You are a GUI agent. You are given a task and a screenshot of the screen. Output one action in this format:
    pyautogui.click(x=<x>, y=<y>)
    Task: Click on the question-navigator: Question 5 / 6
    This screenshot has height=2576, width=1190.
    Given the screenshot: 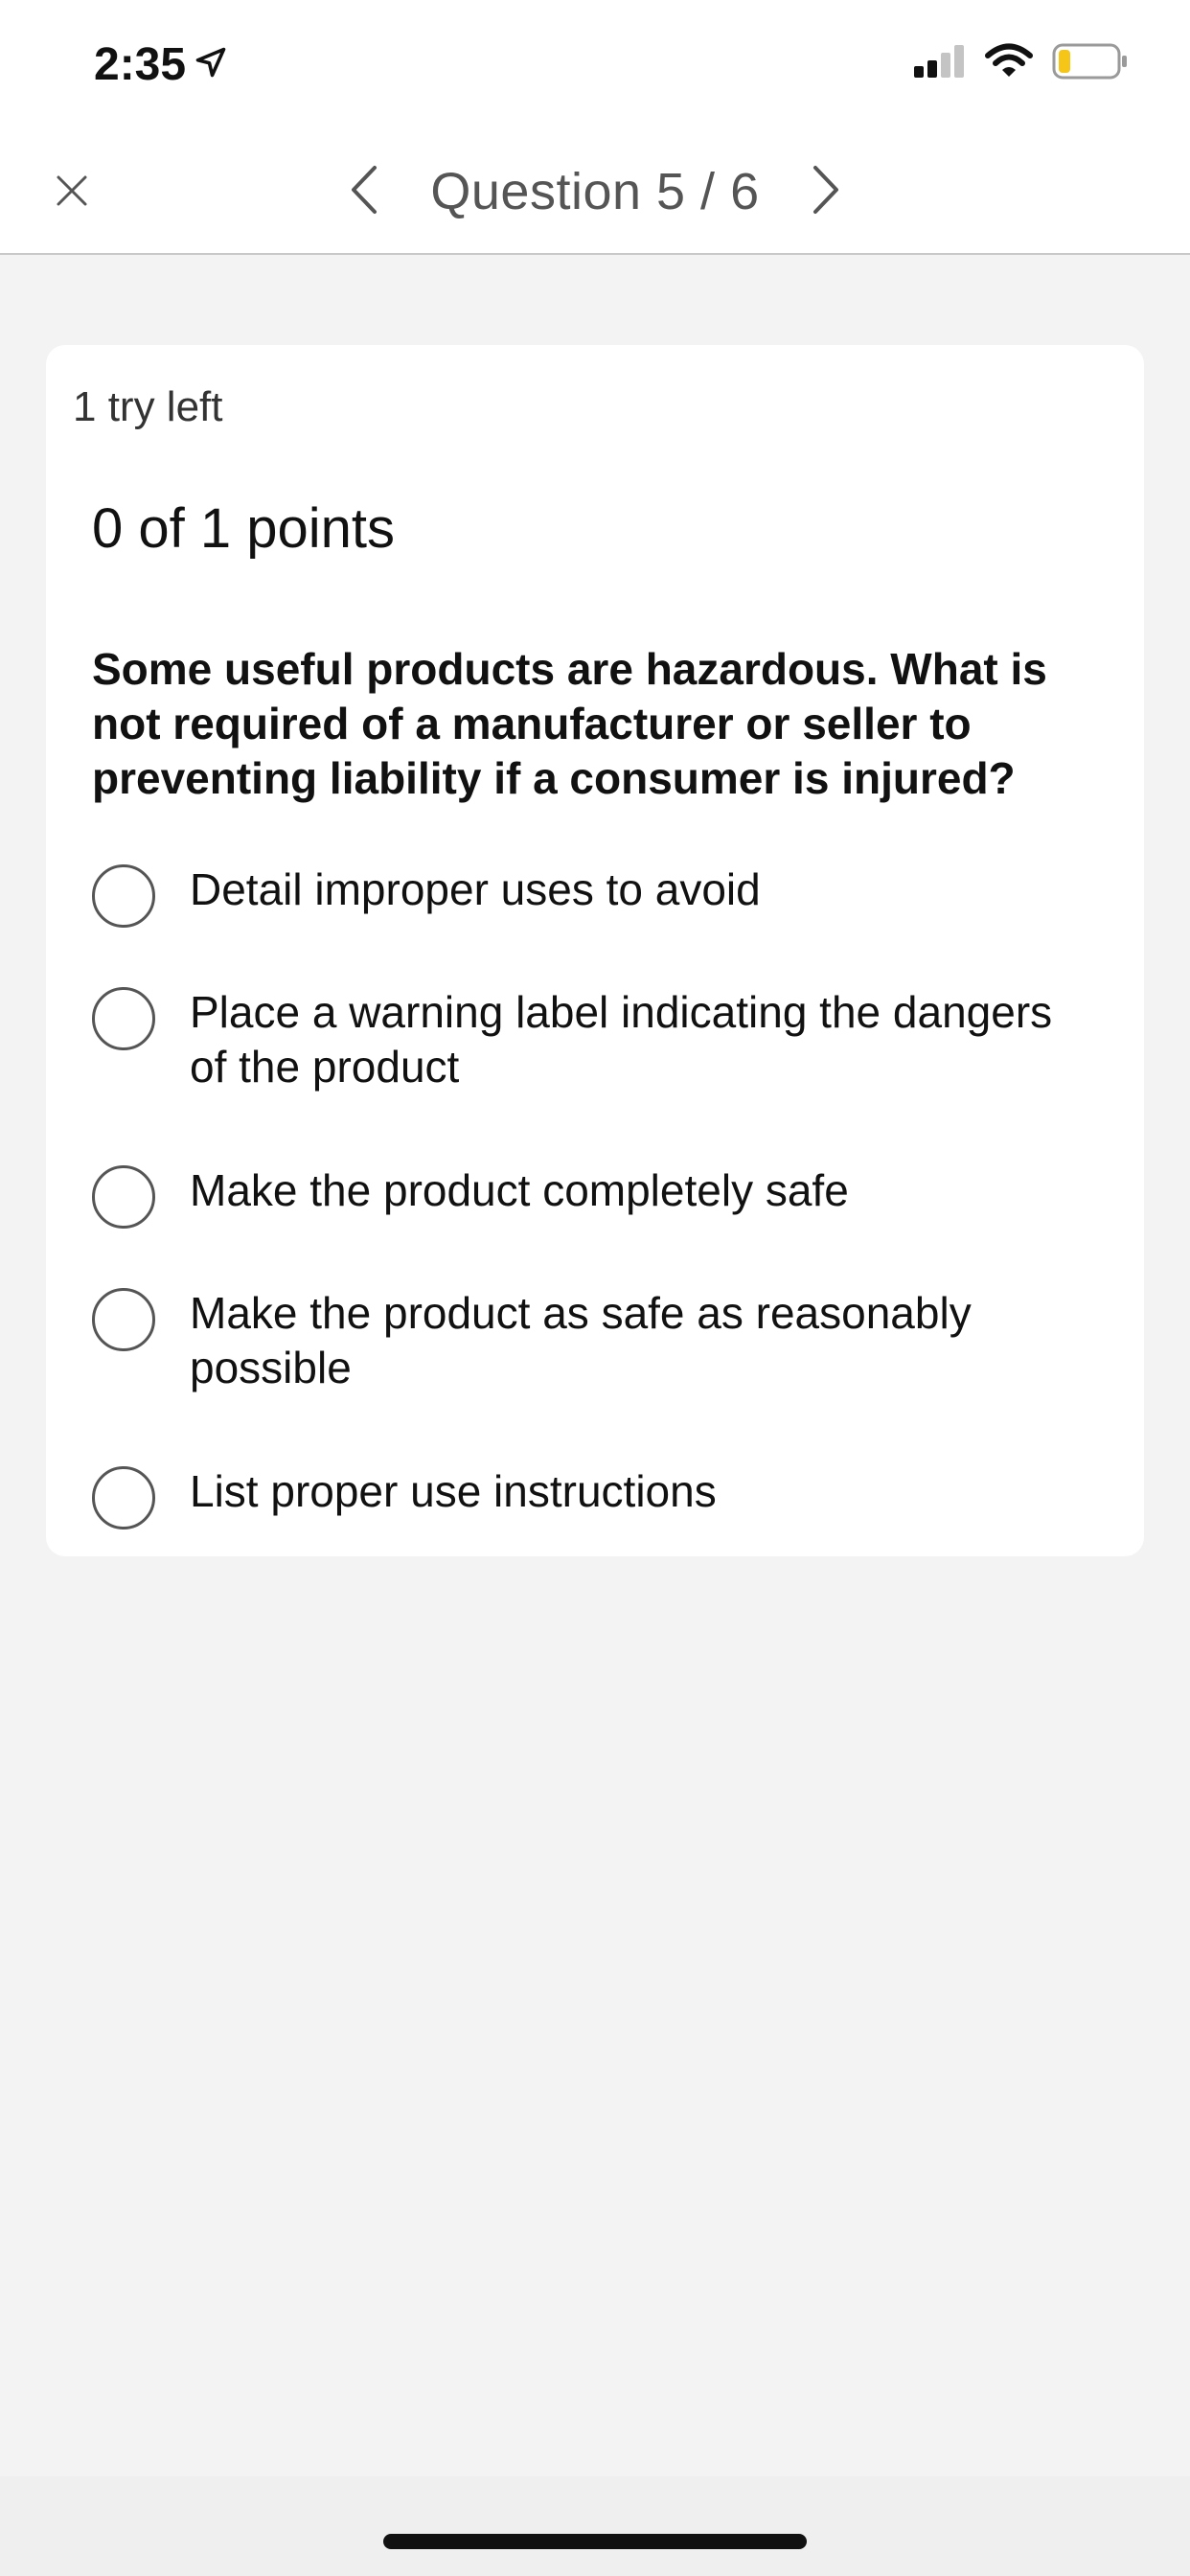 What is the action you would take?
    pyautogui.click(x=595, y=191)
    